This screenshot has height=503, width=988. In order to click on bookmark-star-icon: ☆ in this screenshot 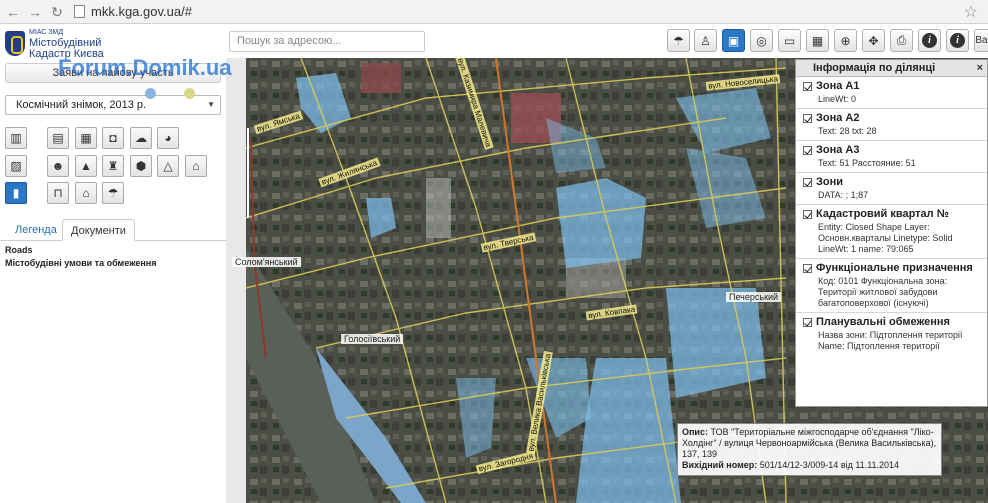, I will do `click(971, 12)`.